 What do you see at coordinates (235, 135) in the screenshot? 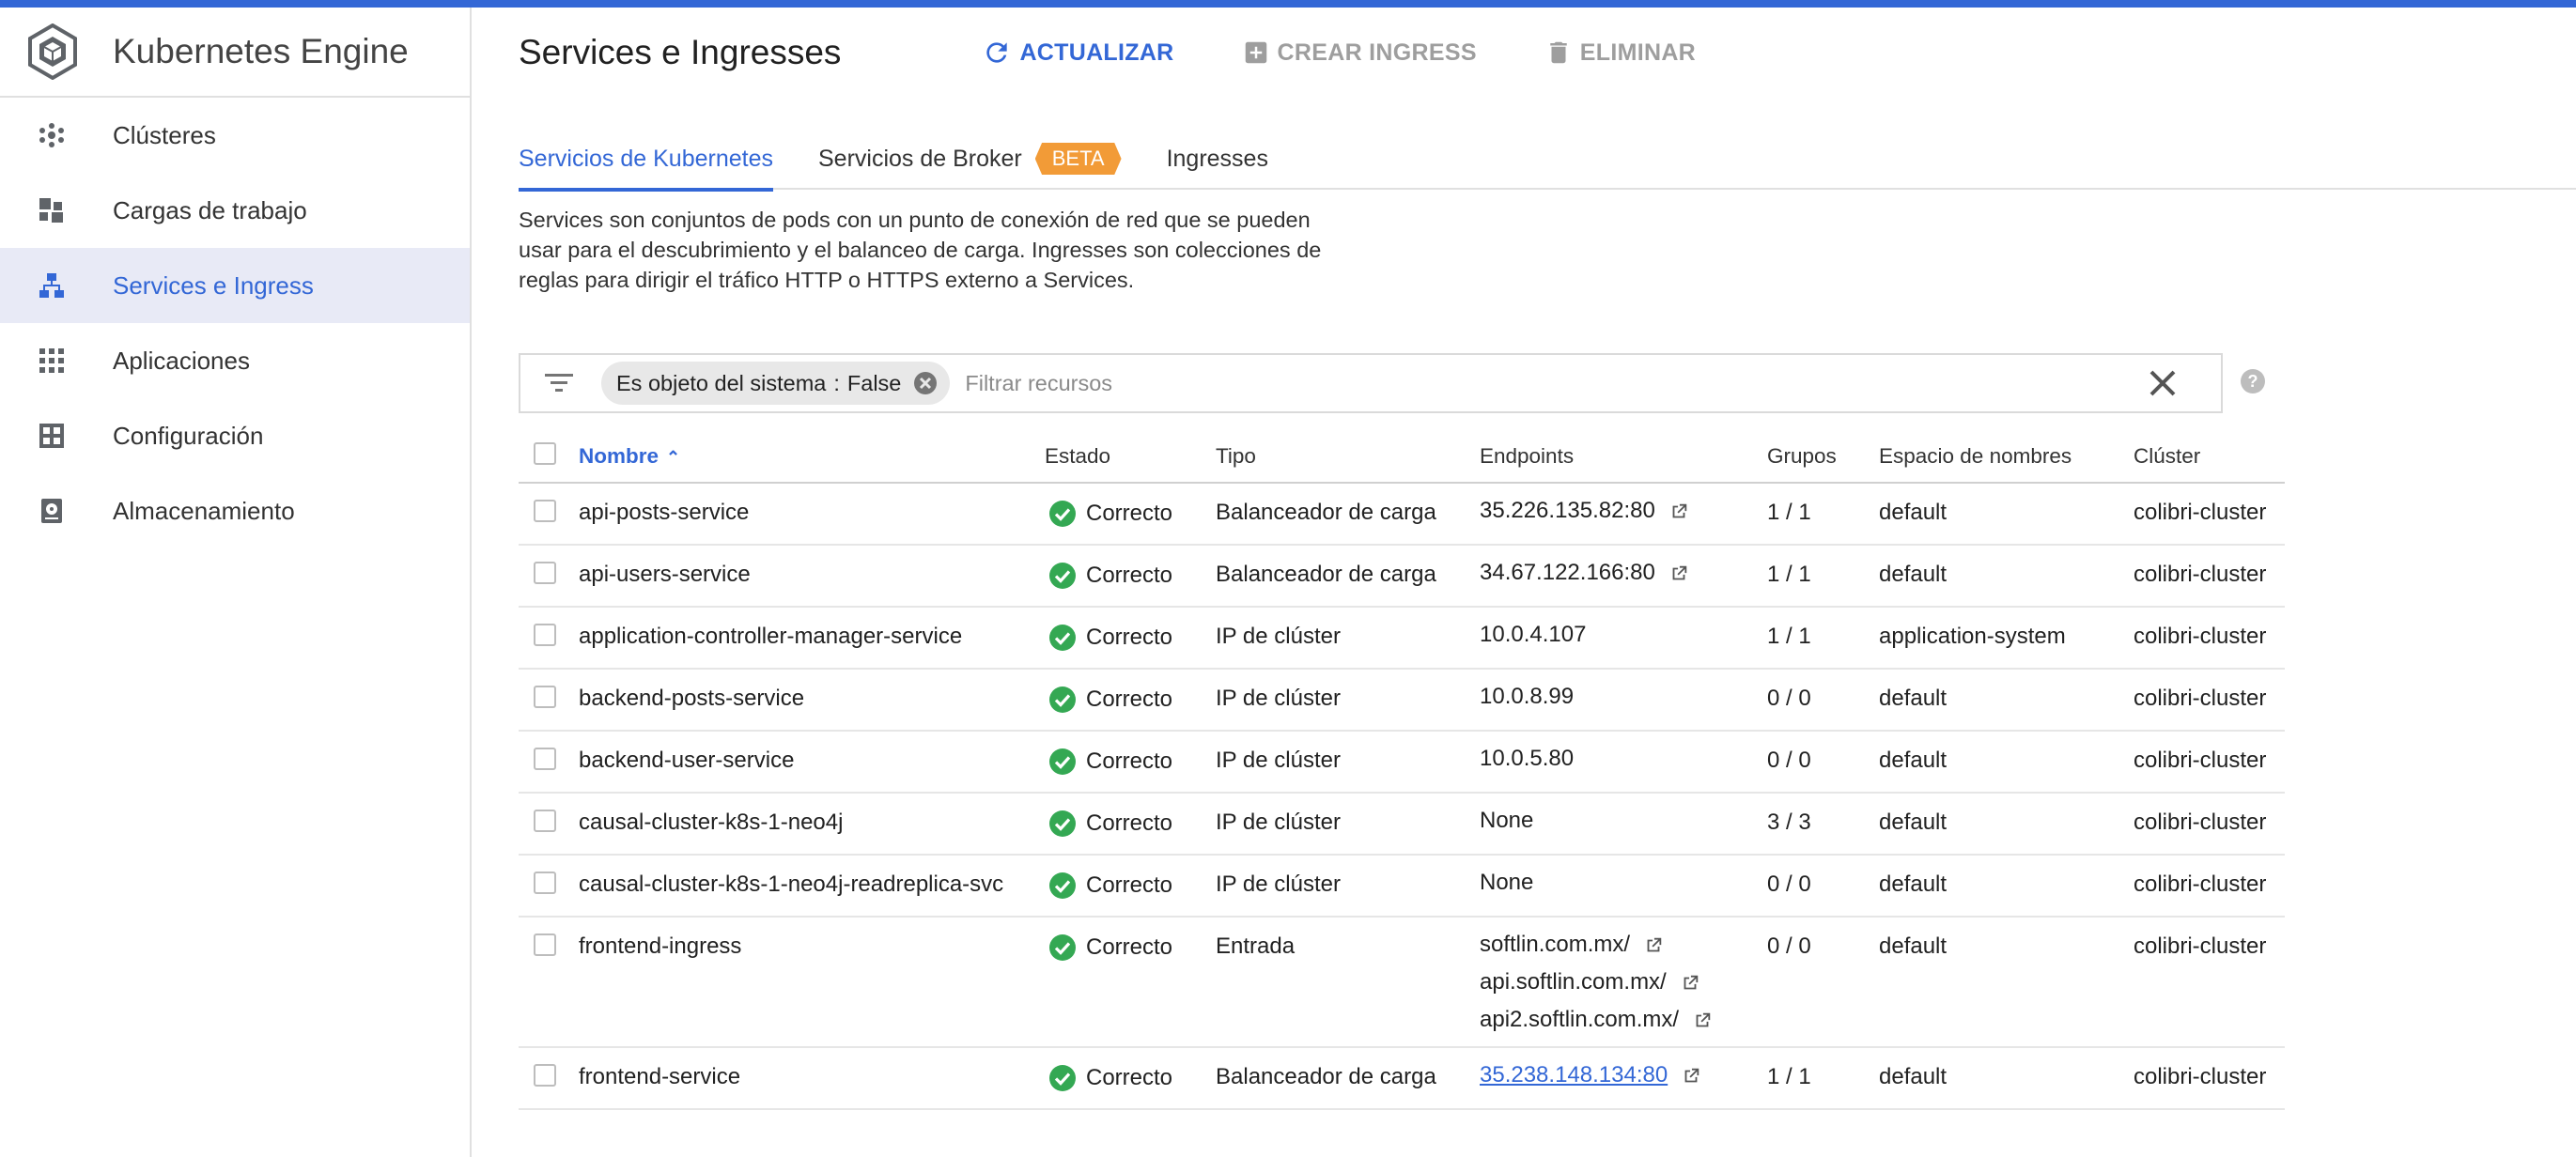
I see `sidebar-item-clusters: Clústeres` at bounding box center [235, 135].